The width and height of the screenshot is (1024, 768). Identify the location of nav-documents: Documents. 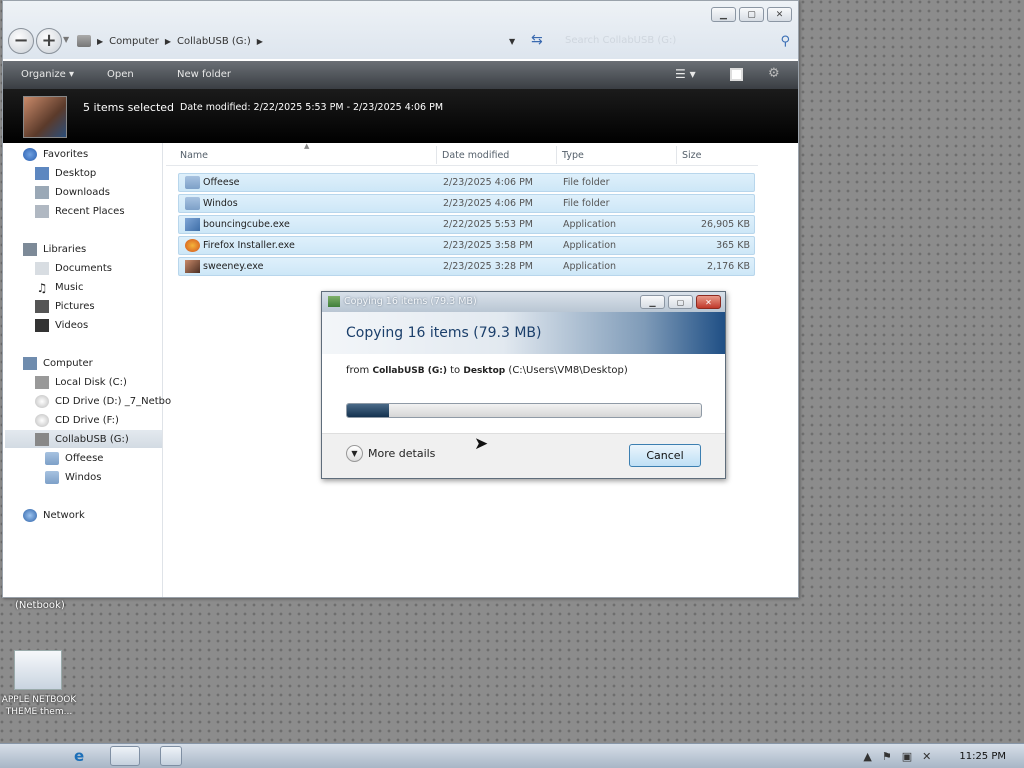
(73, 268).